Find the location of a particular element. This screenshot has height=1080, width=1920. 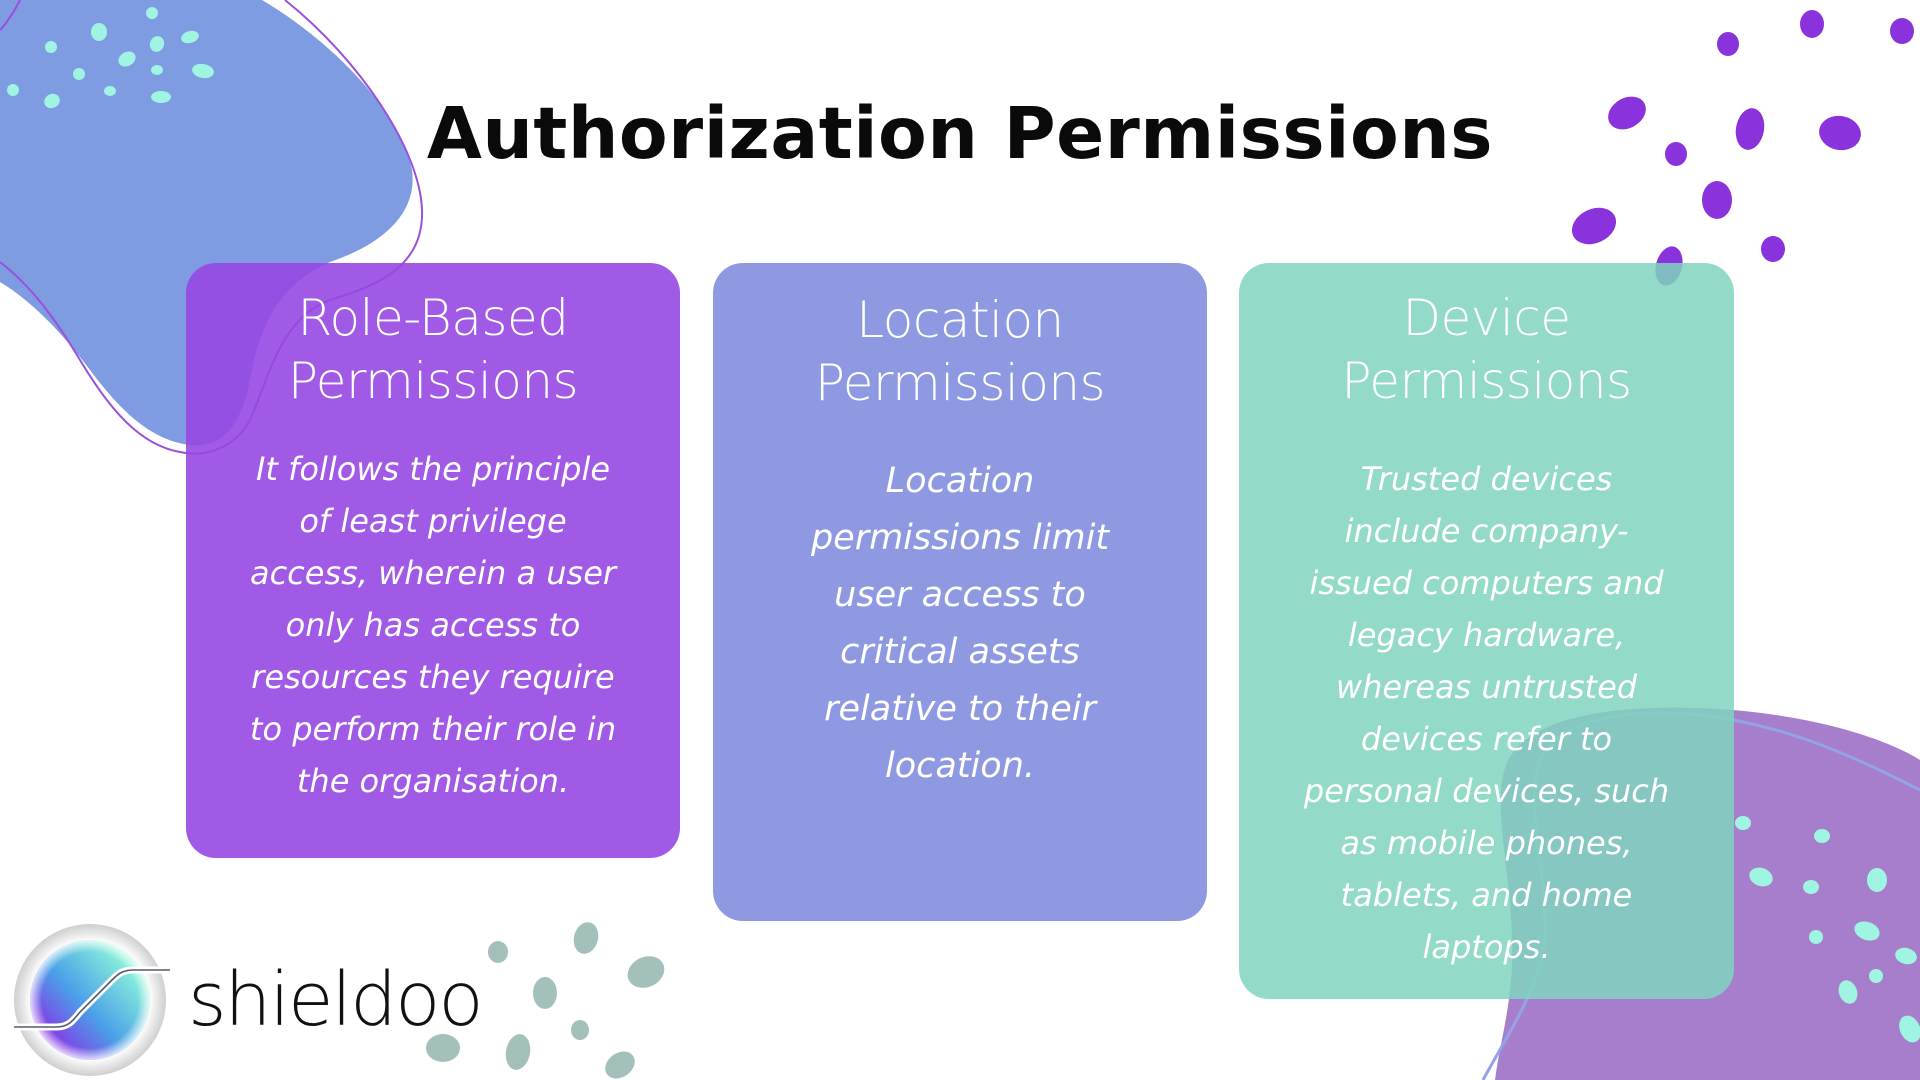

card-heading-line: Device is located at coordinates (1487, 318).